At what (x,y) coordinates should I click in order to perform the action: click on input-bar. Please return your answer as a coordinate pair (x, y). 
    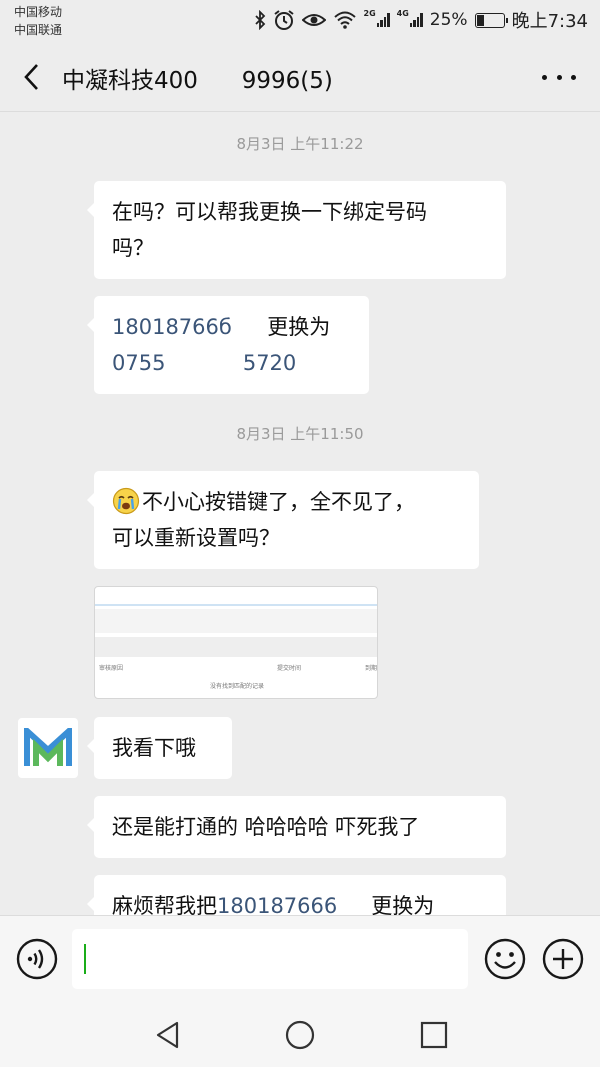
    Looking at the image, I should click on (300, 958).